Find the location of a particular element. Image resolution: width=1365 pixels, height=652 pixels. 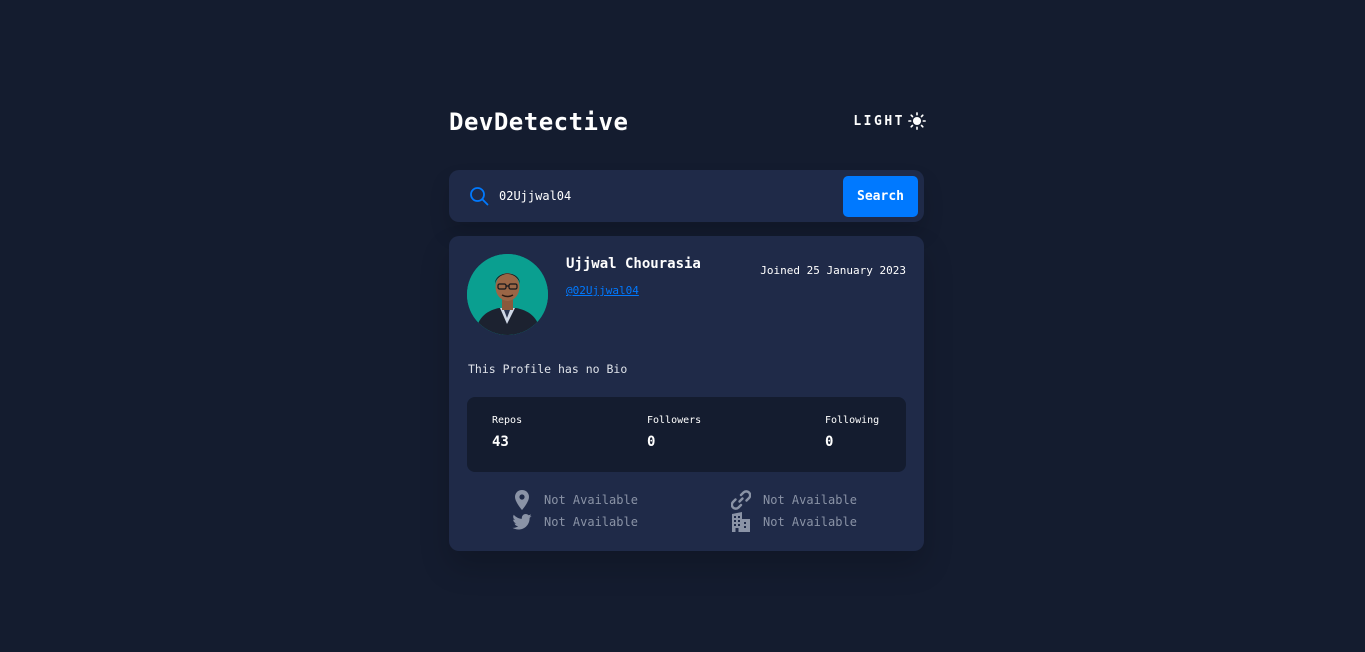

twitter-text: Not Available is located at coordinates (591, 522).